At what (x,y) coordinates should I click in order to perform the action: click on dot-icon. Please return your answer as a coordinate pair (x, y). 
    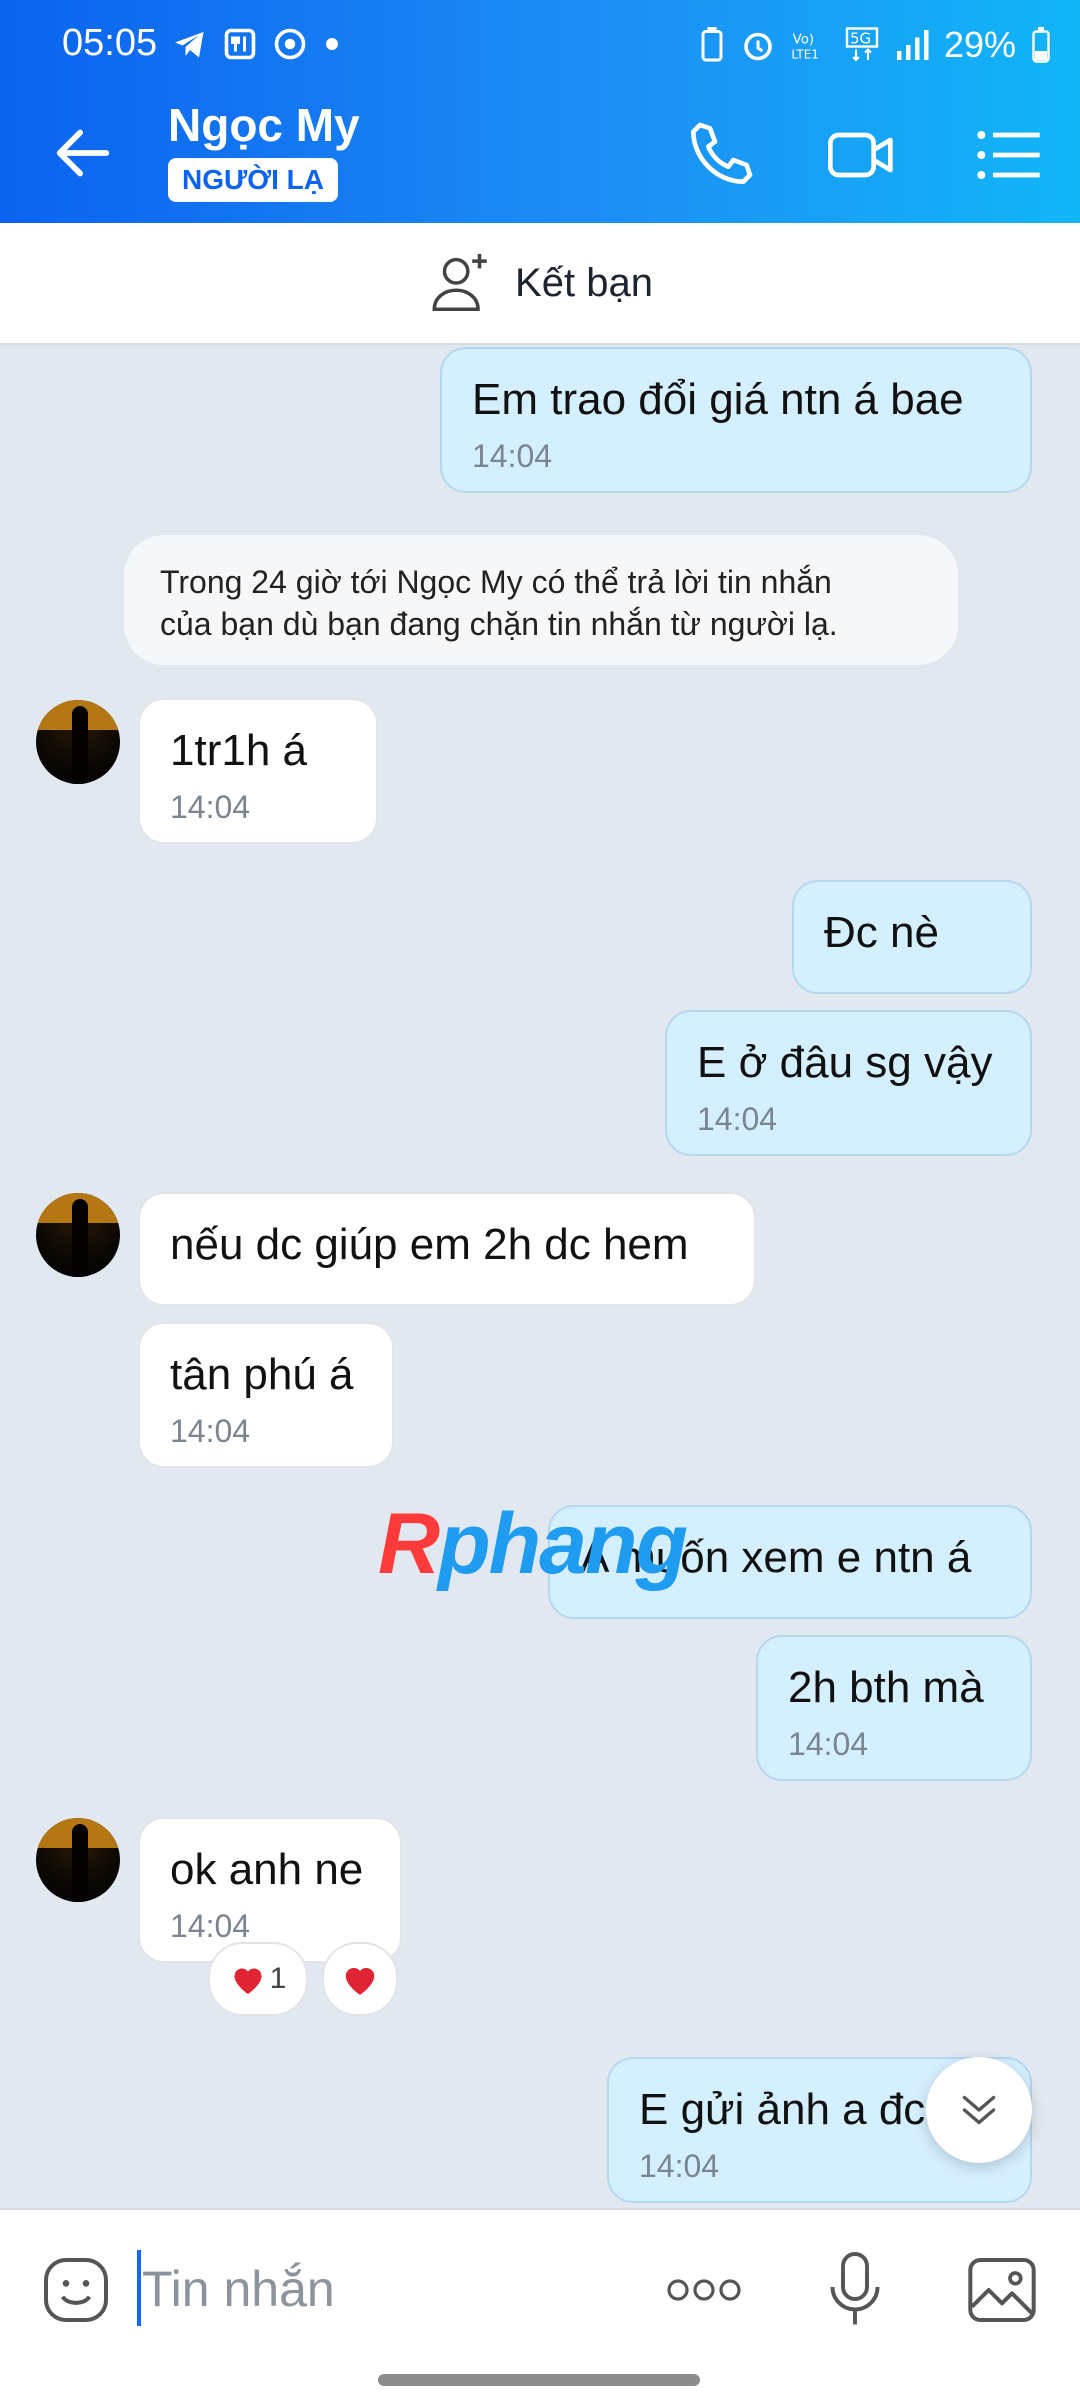
    Looking at the image, I should click on (332, 44).